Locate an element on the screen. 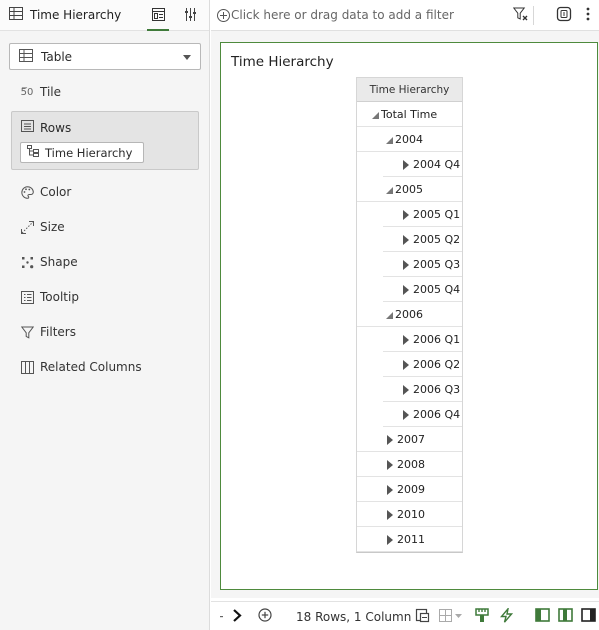 The width and height of the screenshot is (599, 630). row-member: 2004 Q4 is located at coordinates (431, 164).